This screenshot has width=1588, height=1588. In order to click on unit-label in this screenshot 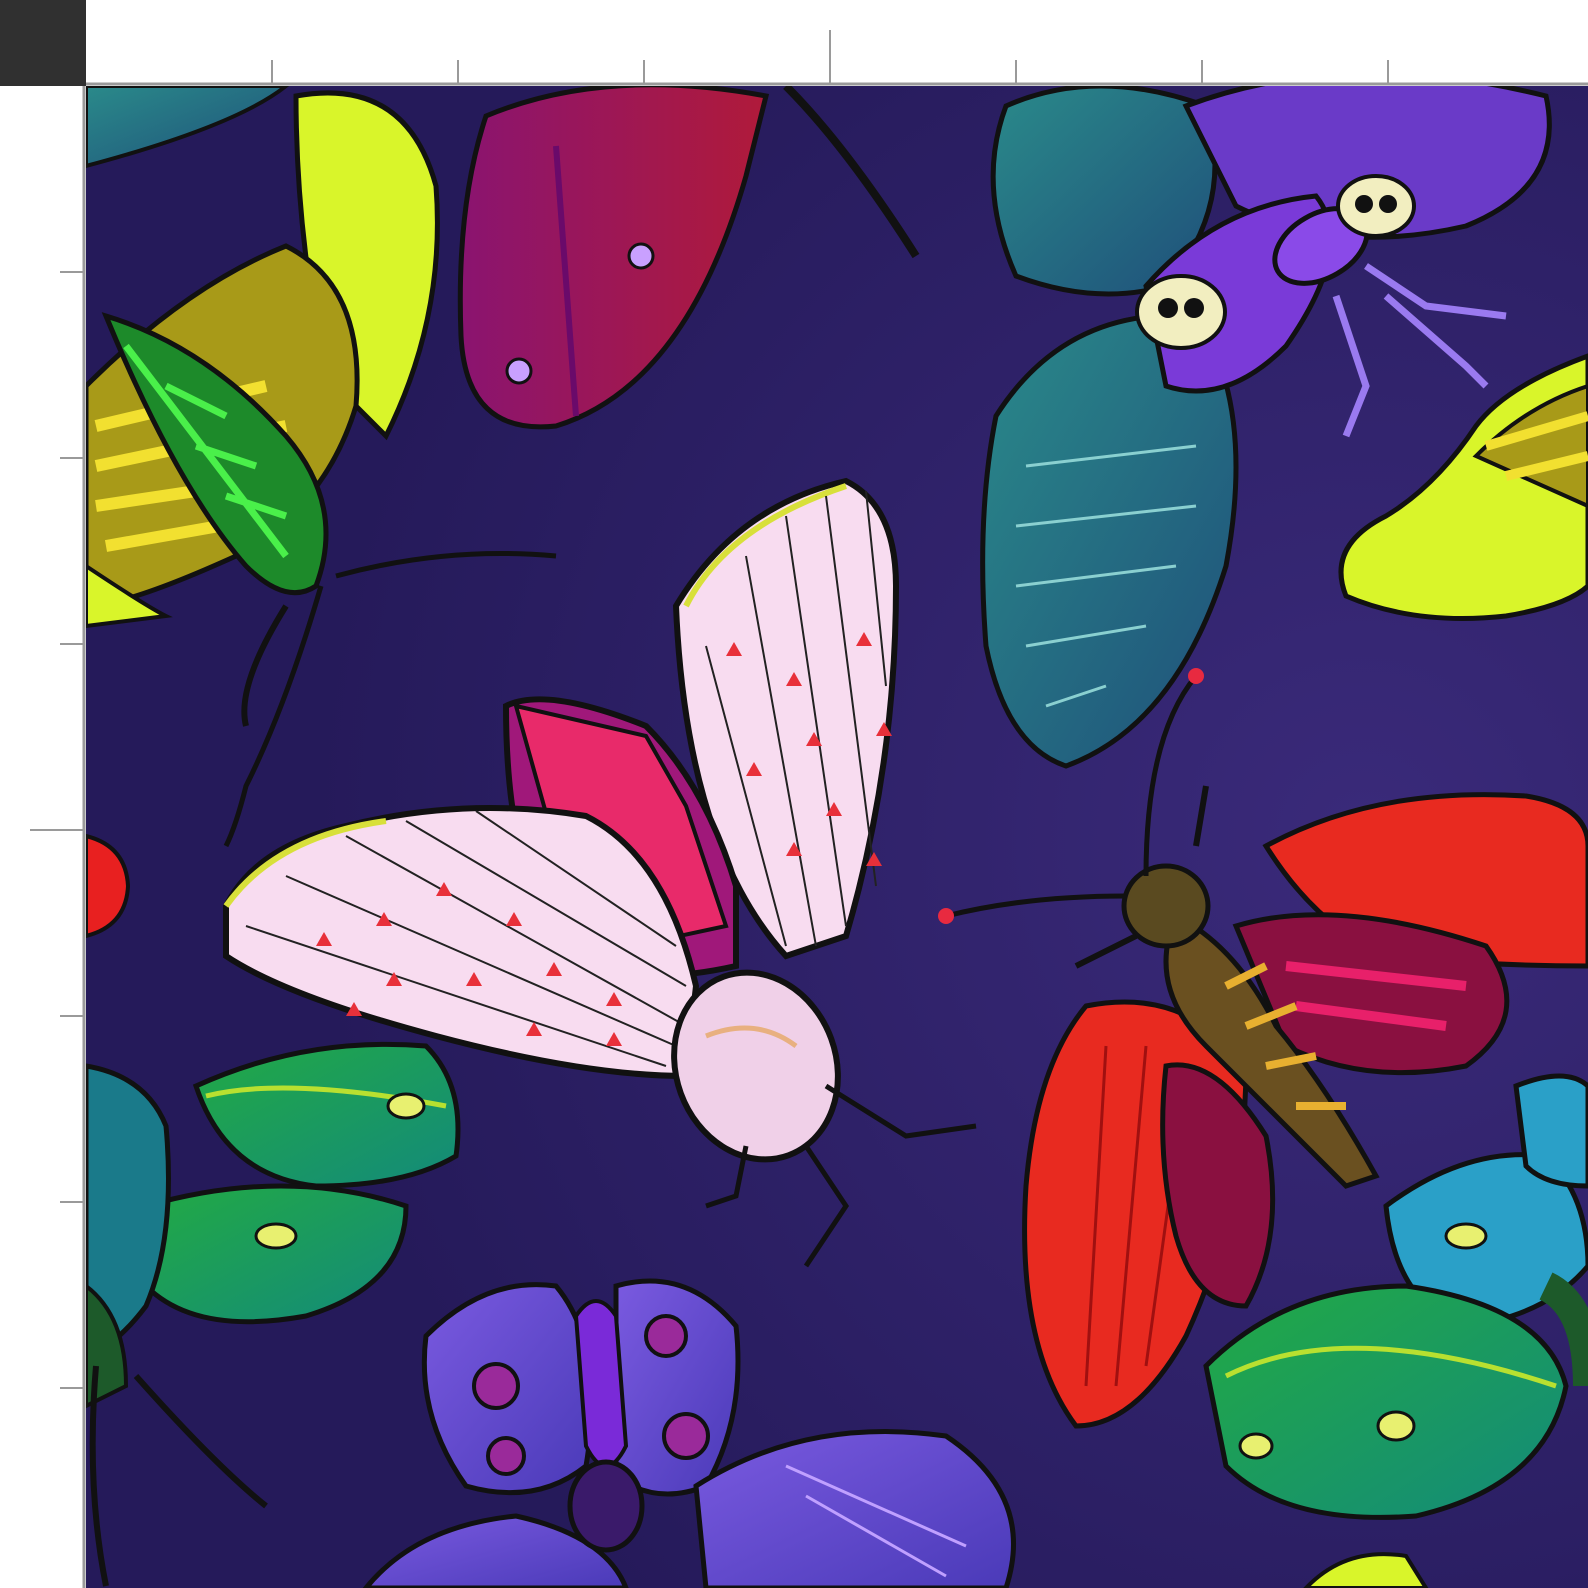, I will do `click(43, 43)`.